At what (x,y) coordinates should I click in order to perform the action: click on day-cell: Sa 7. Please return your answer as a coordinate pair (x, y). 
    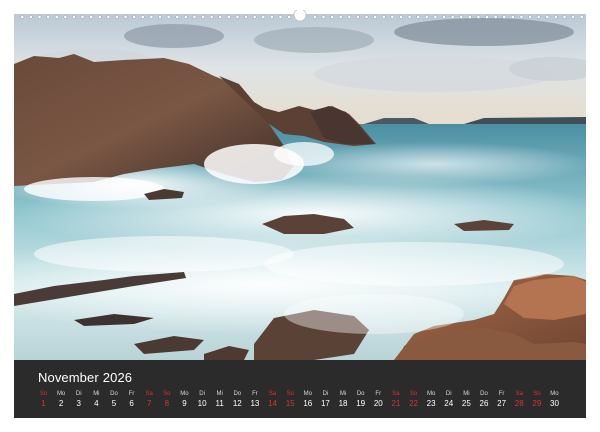
    Looking at the image, I should click on (149, 400).